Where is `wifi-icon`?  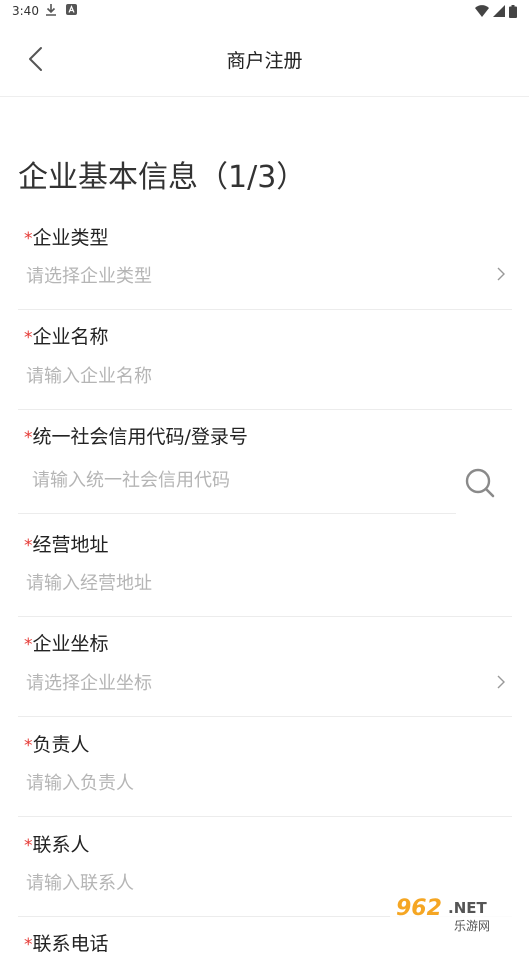 wifi-icon is located at coordinates (482, 11).